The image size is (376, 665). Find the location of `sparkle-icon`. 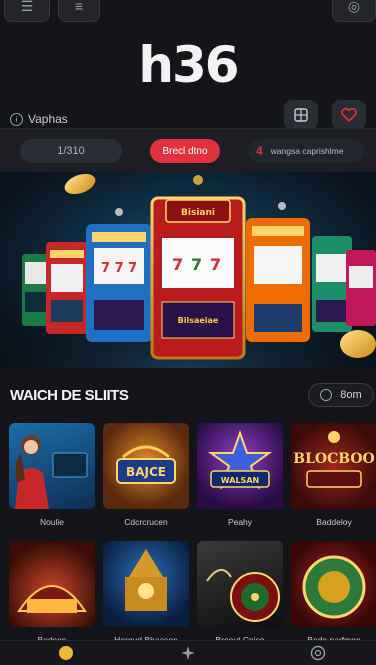

sparkle-icon is located at coordinates (188, 653).